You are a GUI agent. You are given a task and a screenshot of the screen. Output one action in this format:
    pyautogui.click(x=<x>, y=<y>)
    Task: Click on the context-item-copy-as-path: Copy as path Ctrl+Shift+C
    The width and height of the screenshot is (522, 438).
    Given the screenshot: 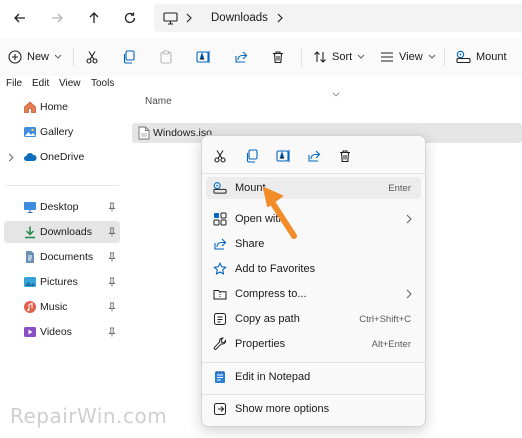 What is the action you would take?
    pyautogui.click(x=313, y=319)
    